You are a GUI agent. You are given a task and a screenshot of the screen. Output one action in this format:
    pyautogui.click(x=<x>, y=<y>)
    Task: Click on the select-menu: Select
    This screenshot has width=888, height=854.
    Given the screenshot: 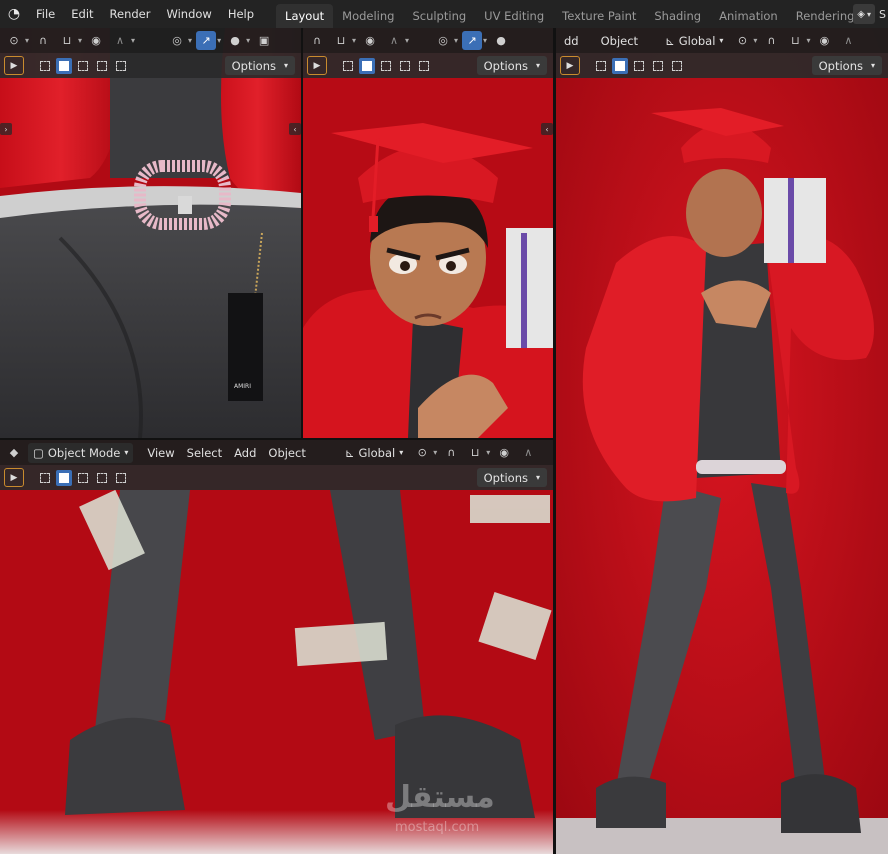 What is the action you would take?
    pyautogui.click(x=204, y=453)
    